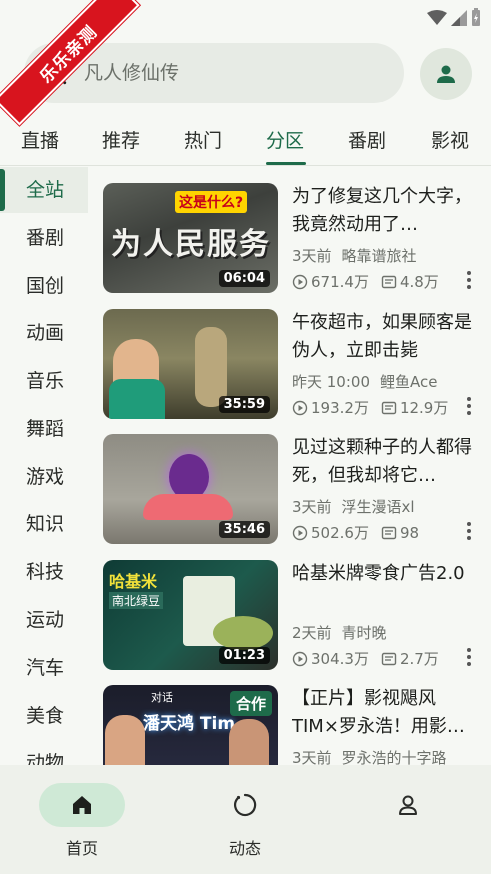 The width and height of the screenshot is (491, 874). Describe the element at coordinates (367, 139) in the screenshot. I see `tab-bangumi: 番剧` at that location.